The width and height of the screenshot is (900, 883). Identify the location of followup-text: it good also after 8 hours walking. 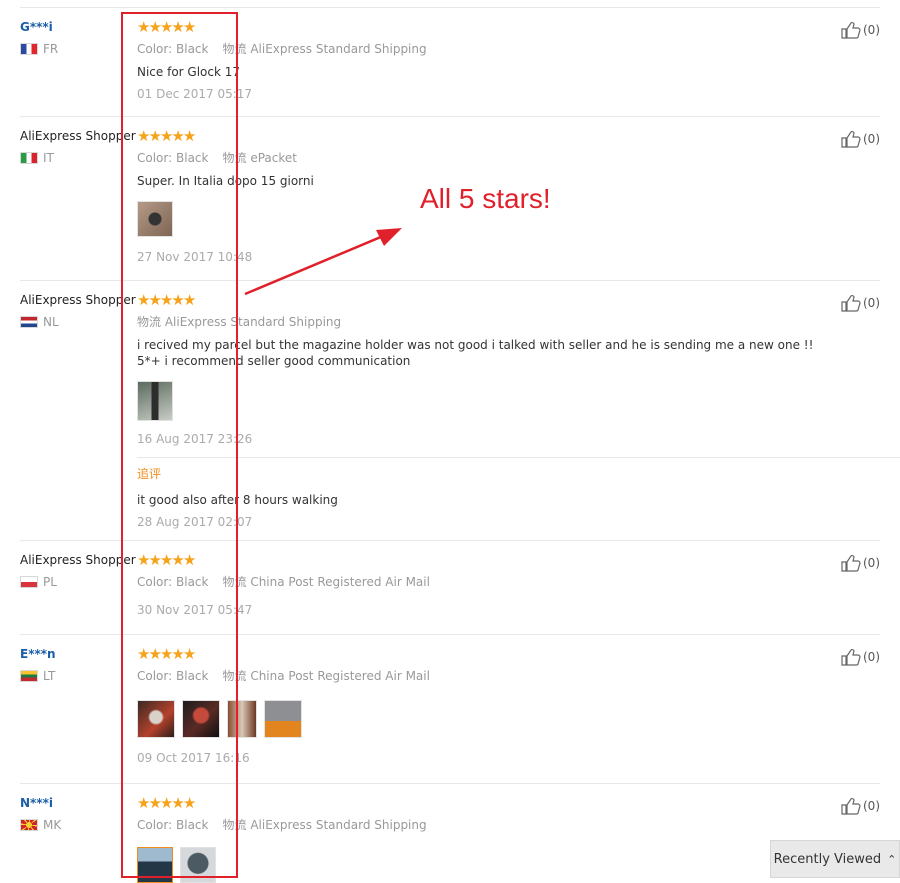
(237, 500).